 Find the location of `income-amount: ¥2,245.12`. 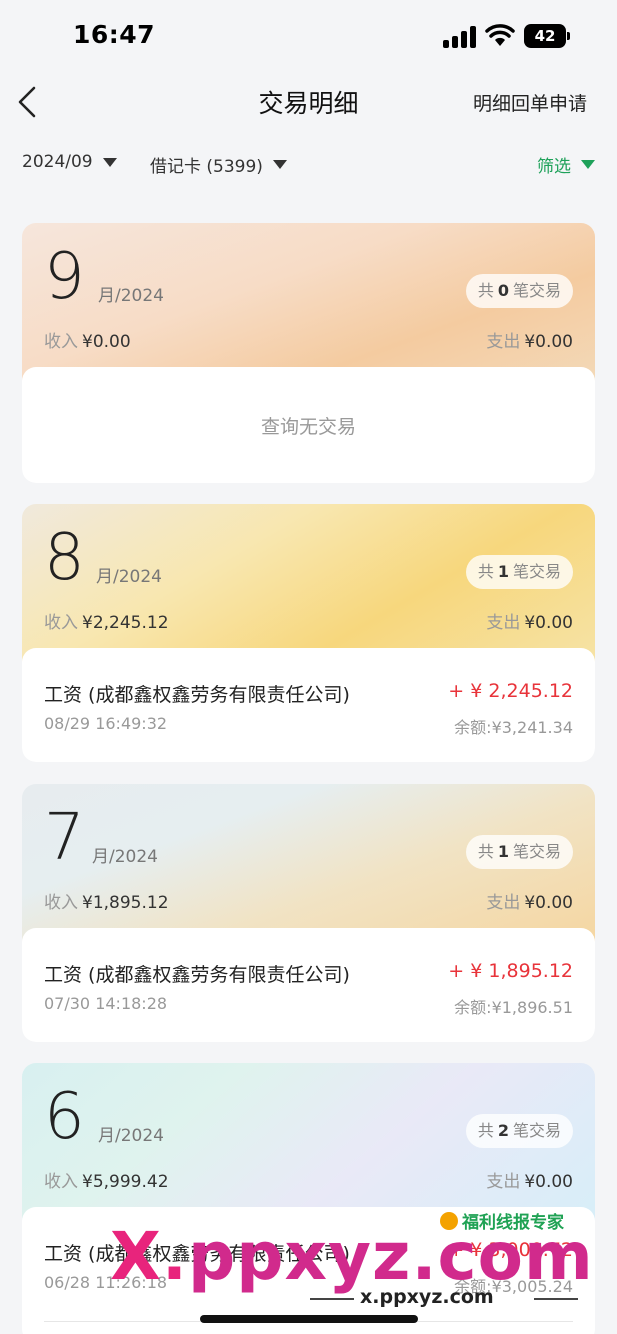

income-amount: ¥2,245.12 is located at coordinates (125, 623).